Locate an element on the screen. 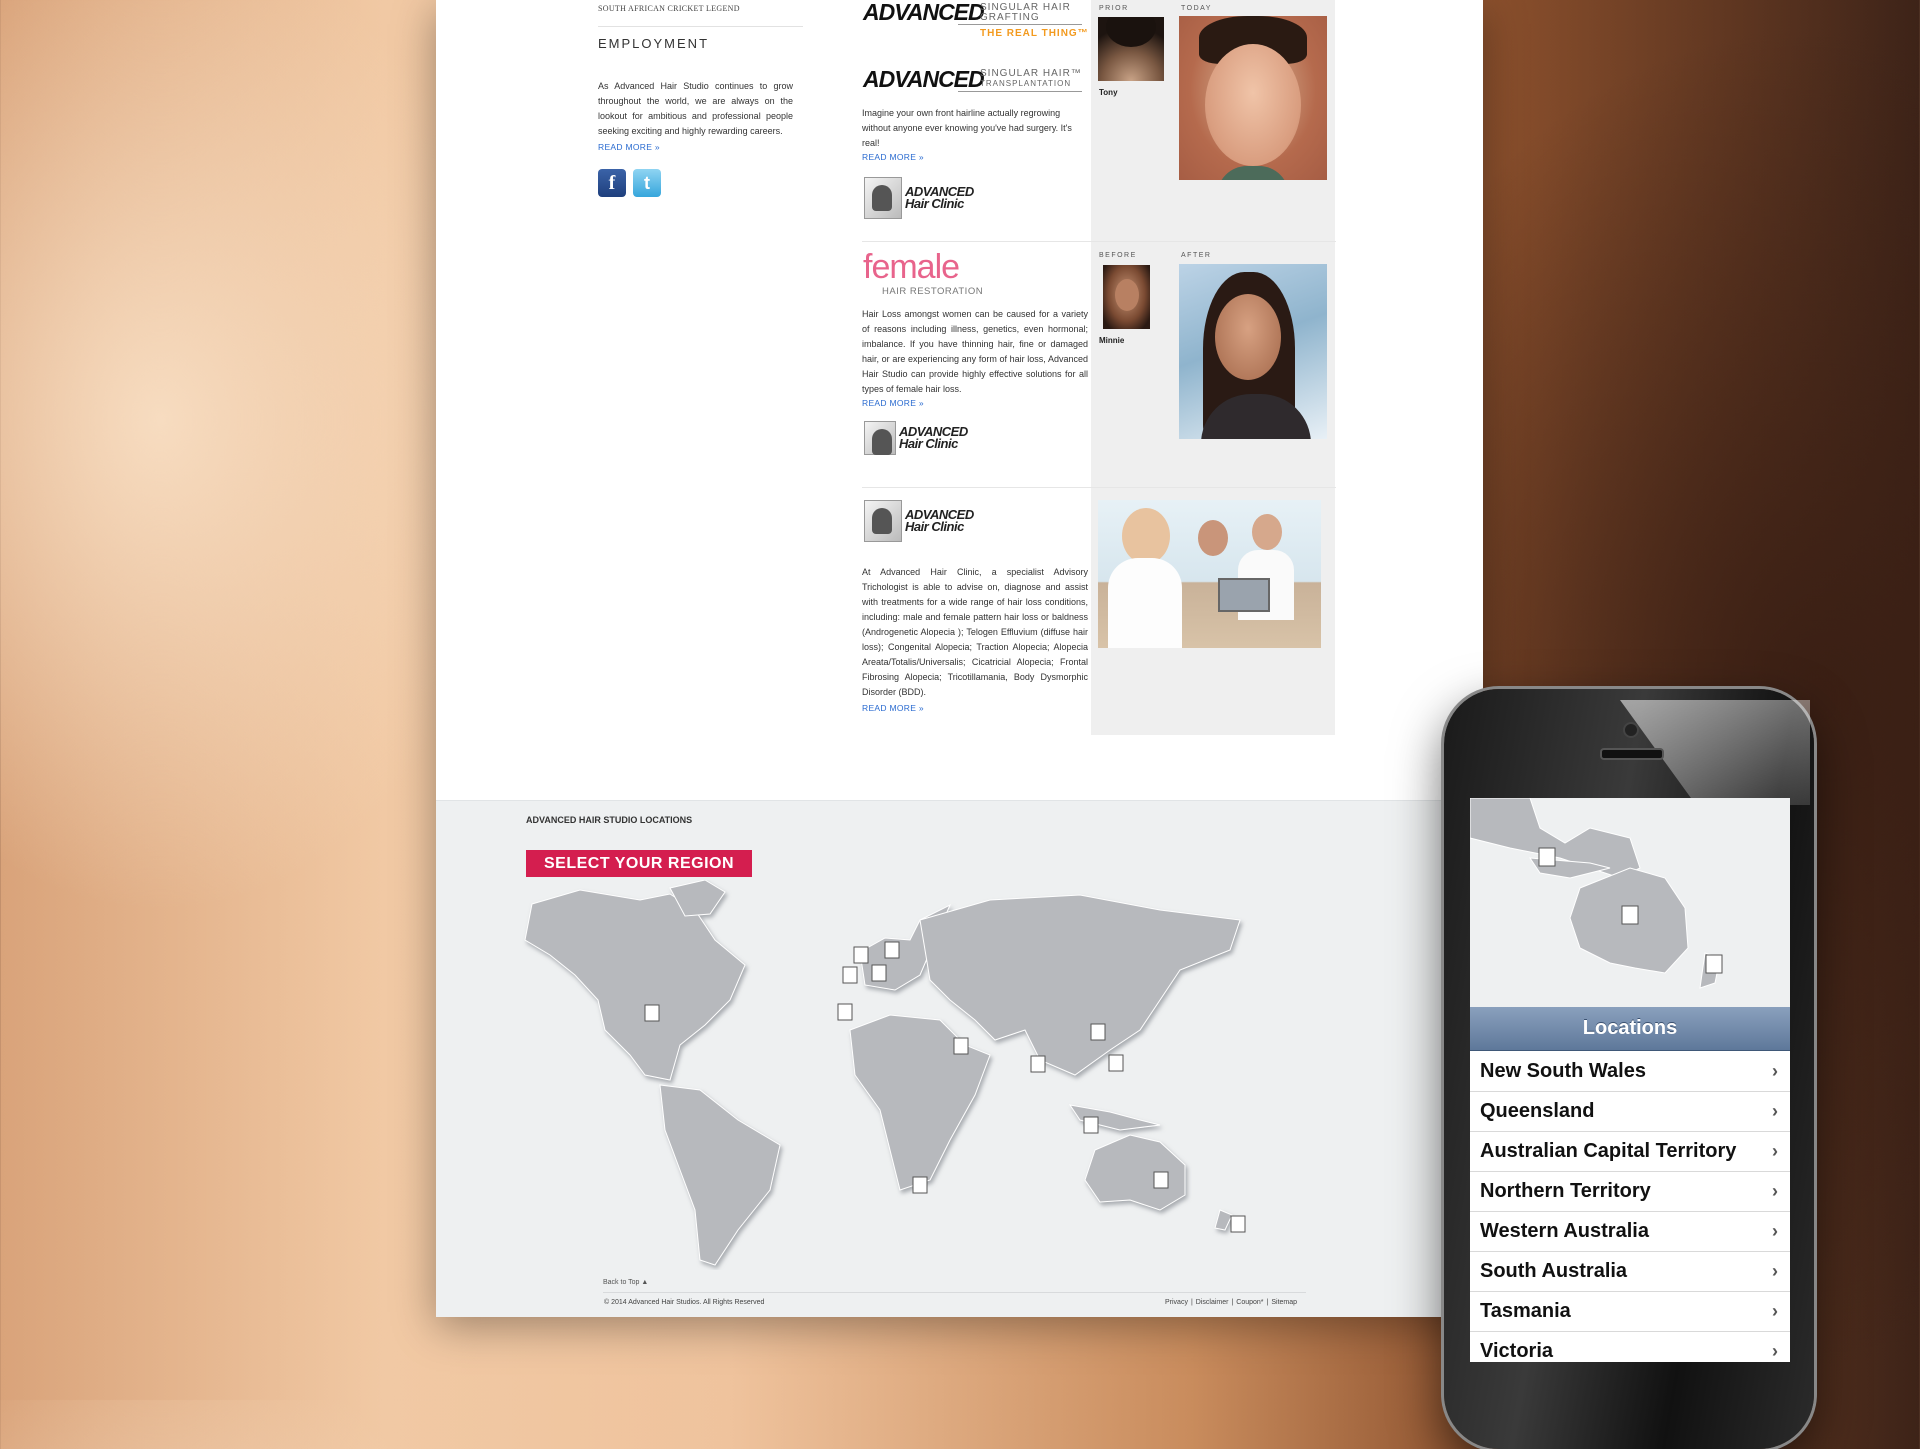  australia is located at coordinates (1135, 1172).